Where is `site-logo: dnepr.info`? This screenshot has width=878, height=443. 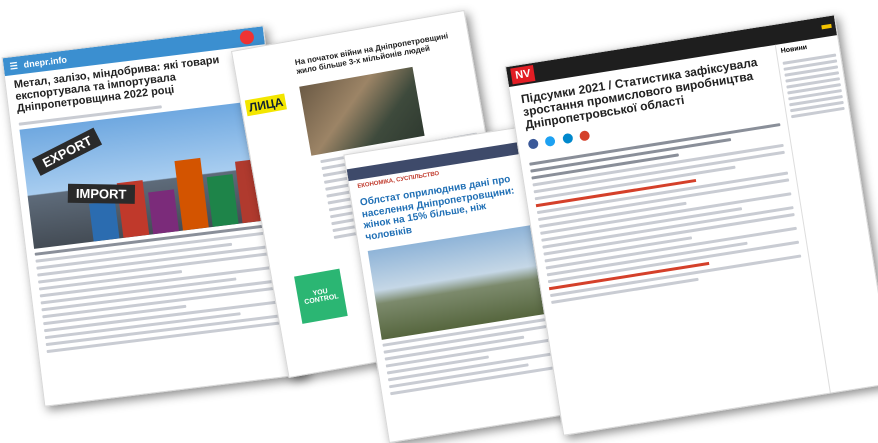 site-logo: dnepr.info is located at coordinates (45, 61).